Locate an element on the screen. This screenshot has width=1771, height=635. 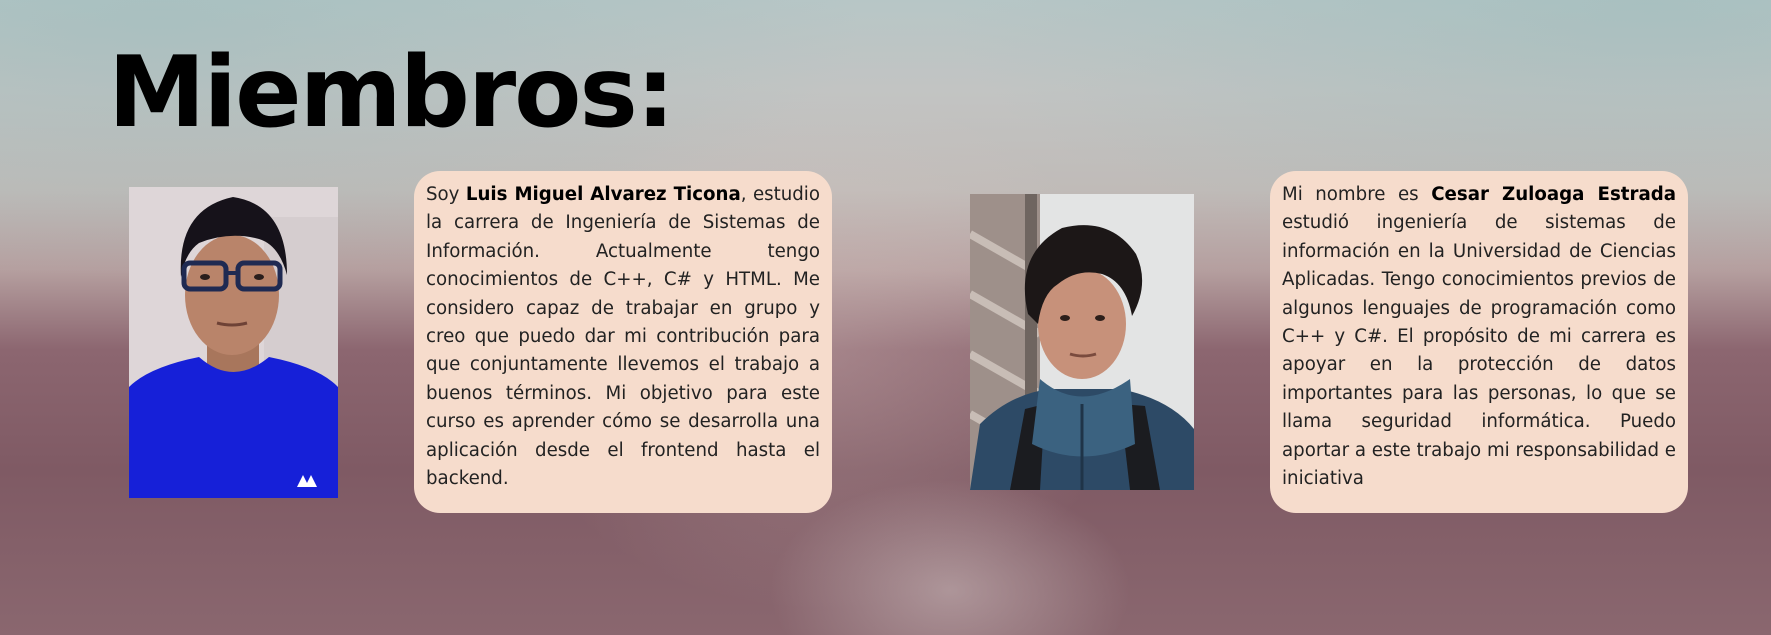
page-title: Miembros: is located at coordinates (391, 93).